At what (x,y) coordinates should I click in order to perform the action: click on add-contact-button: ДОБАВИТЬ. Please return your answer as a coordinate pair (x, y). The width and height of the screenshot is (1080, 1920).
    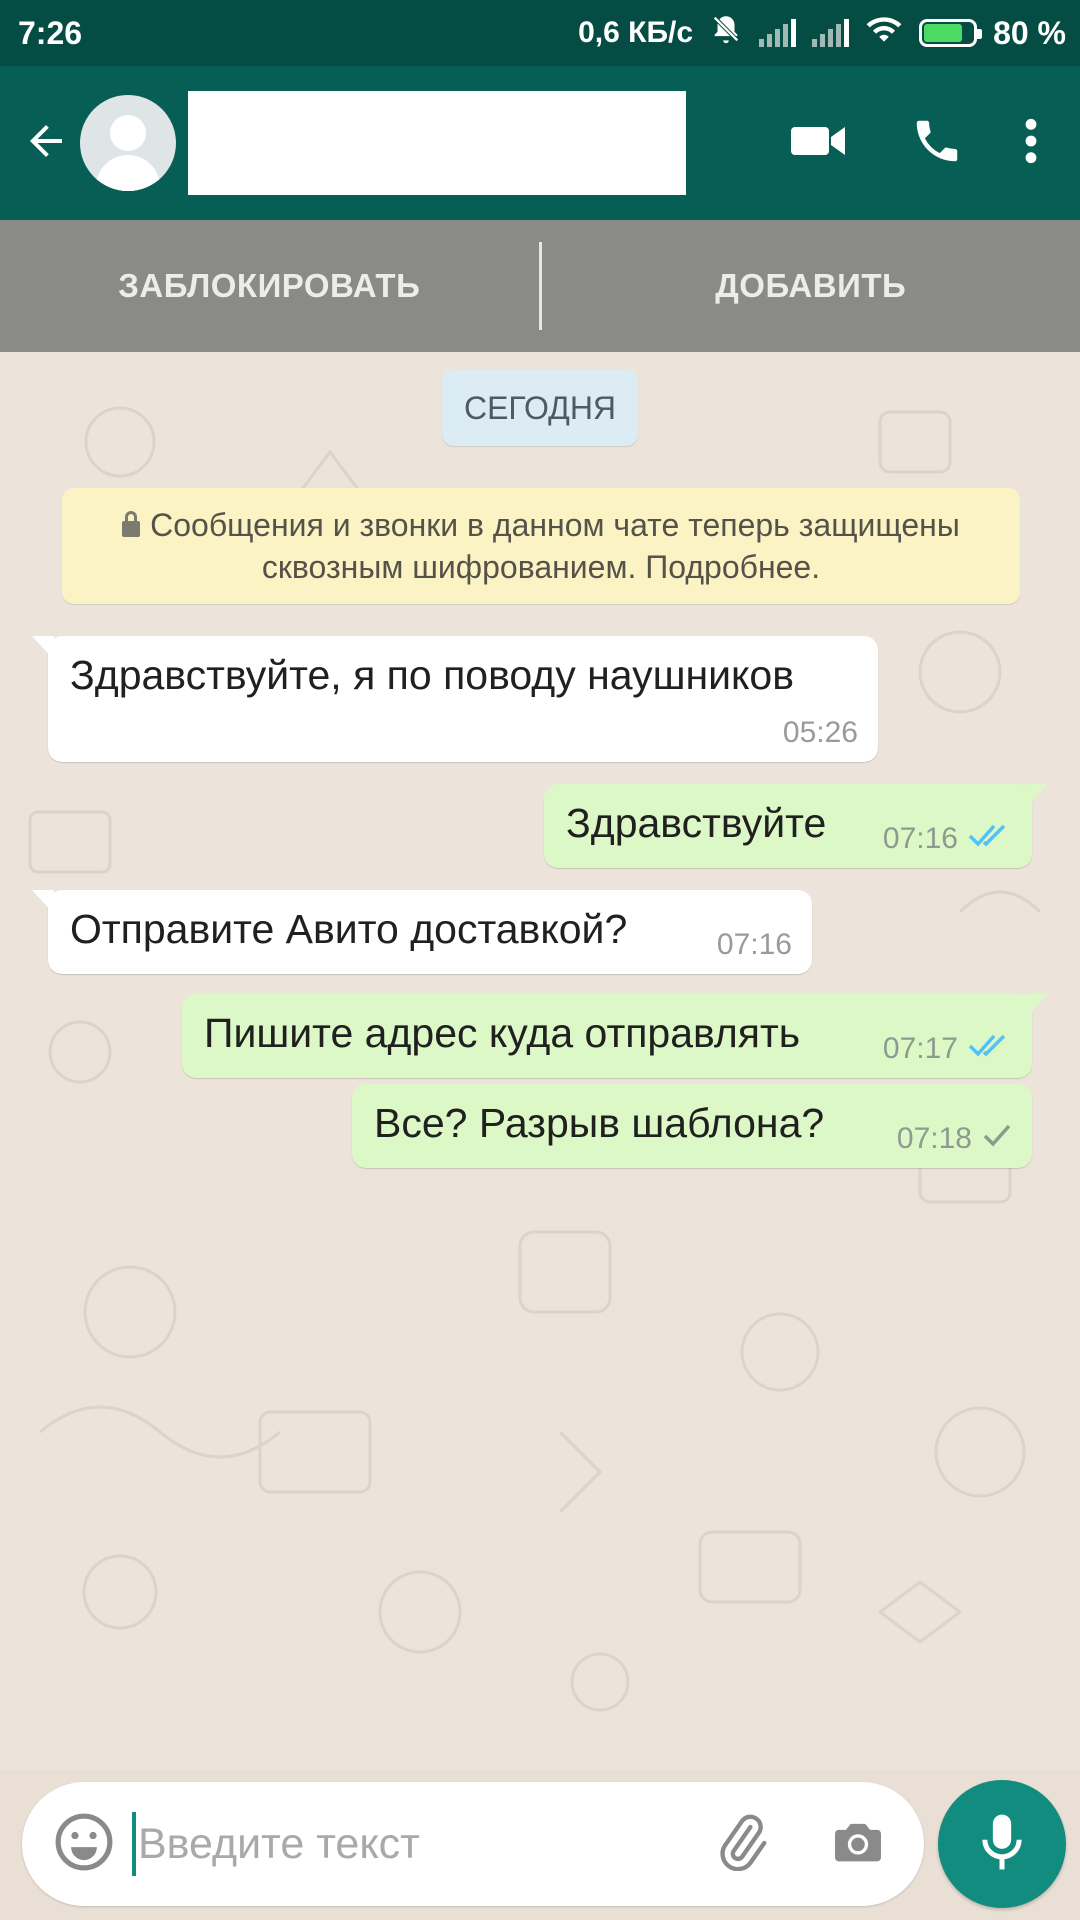
    Looking at the image, I should click on (811, 286).